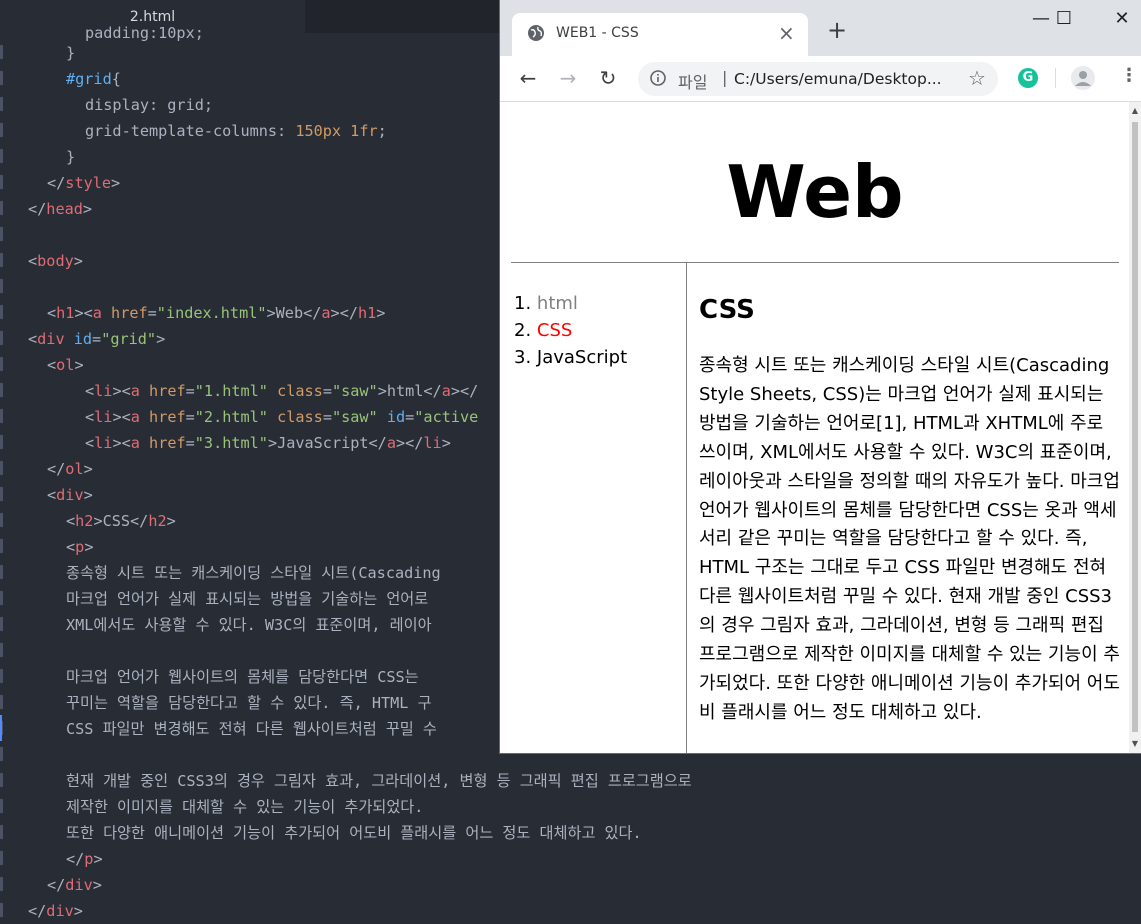 Image resolution: width=1141 pixels, height=924 pixels. What do you see at coordinates (88, 183) in the screenshot?
I see `code-token: style` at bounding box center [88, 183].